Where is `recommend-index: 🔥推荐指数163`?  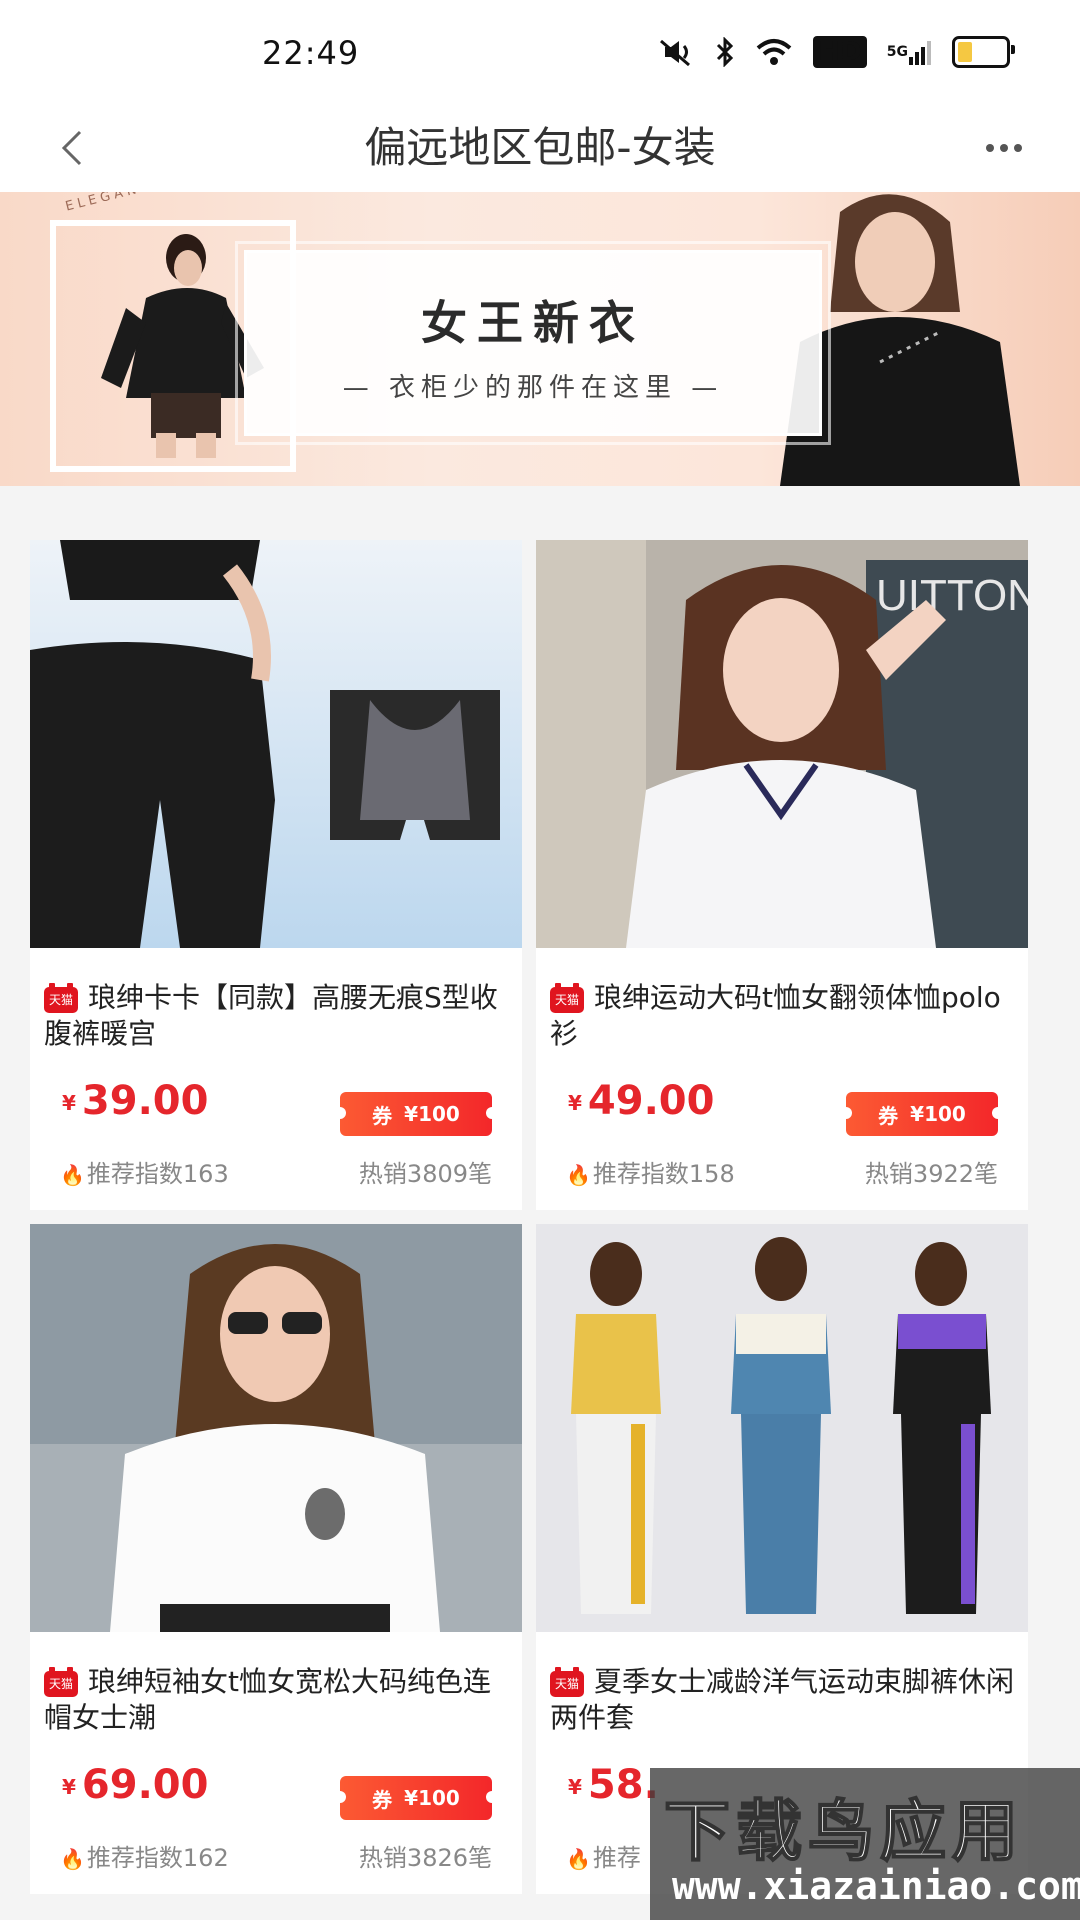
recommend-index: 🔥推荐指数163 is located at coordinates (144, 1171).